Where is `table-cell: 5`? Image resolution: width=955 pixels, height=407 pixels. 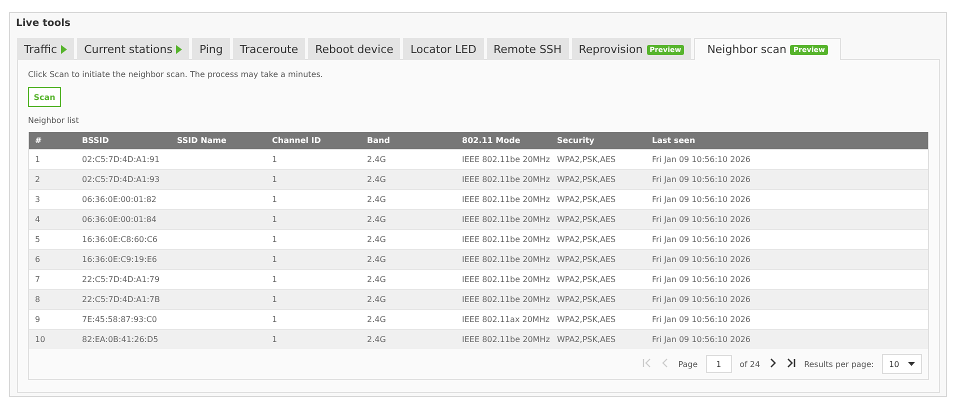 table-cell: 5 is located at coordinates (52, 239).